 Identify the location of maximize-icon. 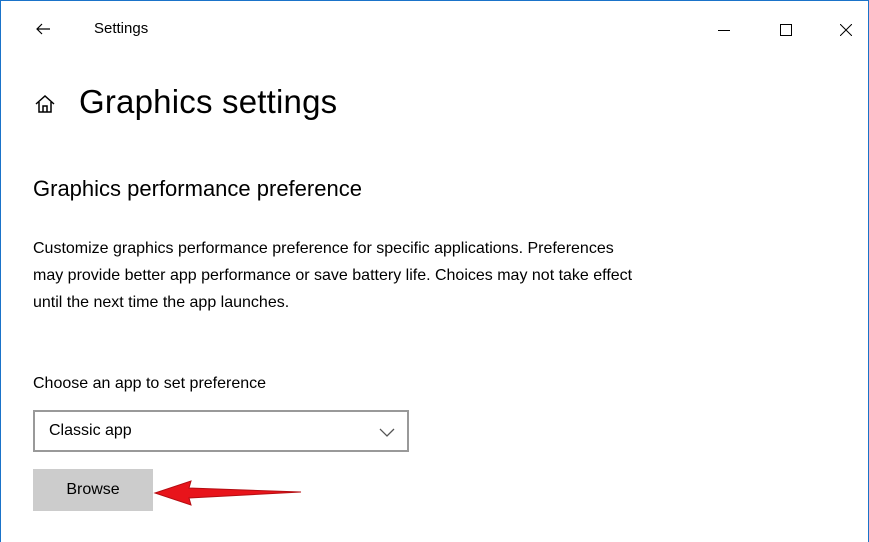
(786, 30).